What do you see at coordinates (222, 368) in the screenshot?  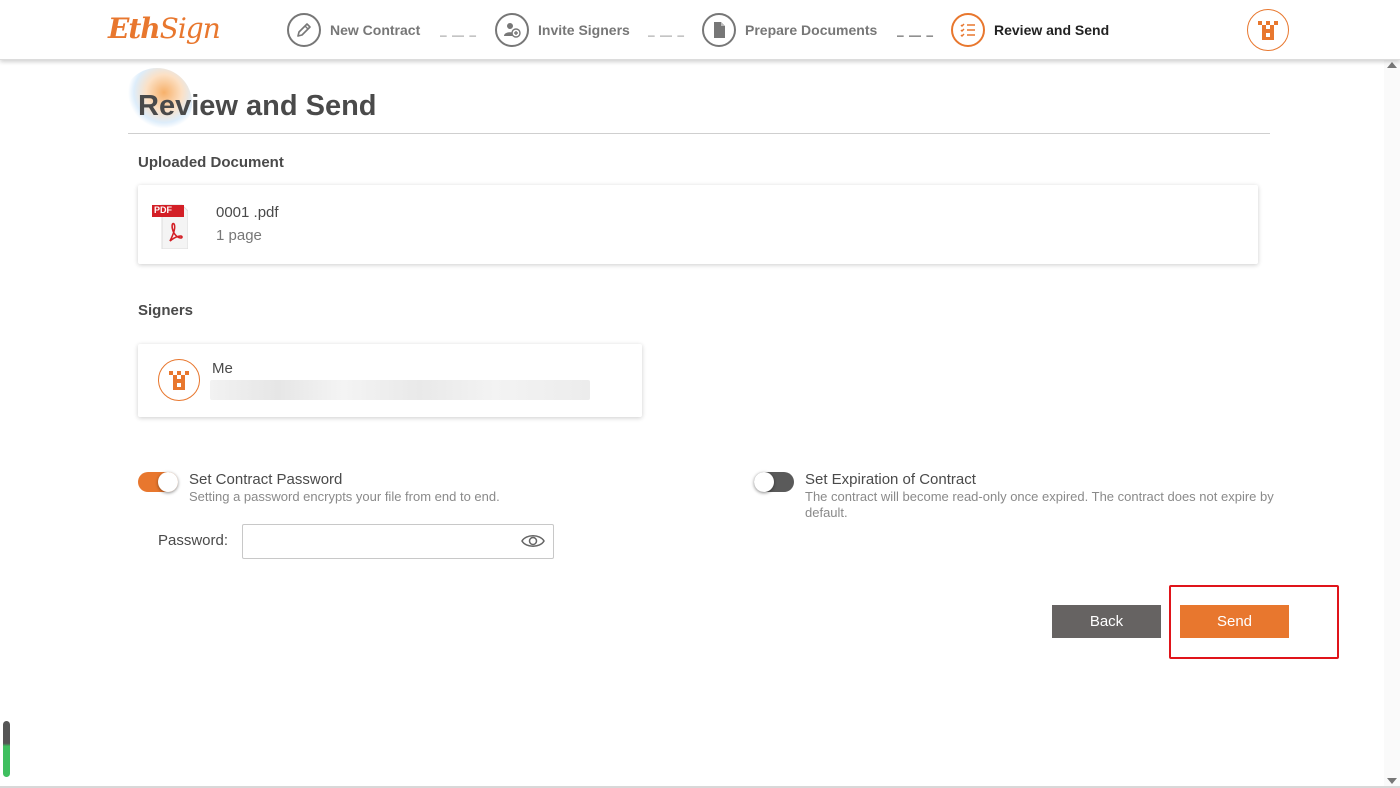 I see `signer-name: Me` at bounding box center [222, 368].